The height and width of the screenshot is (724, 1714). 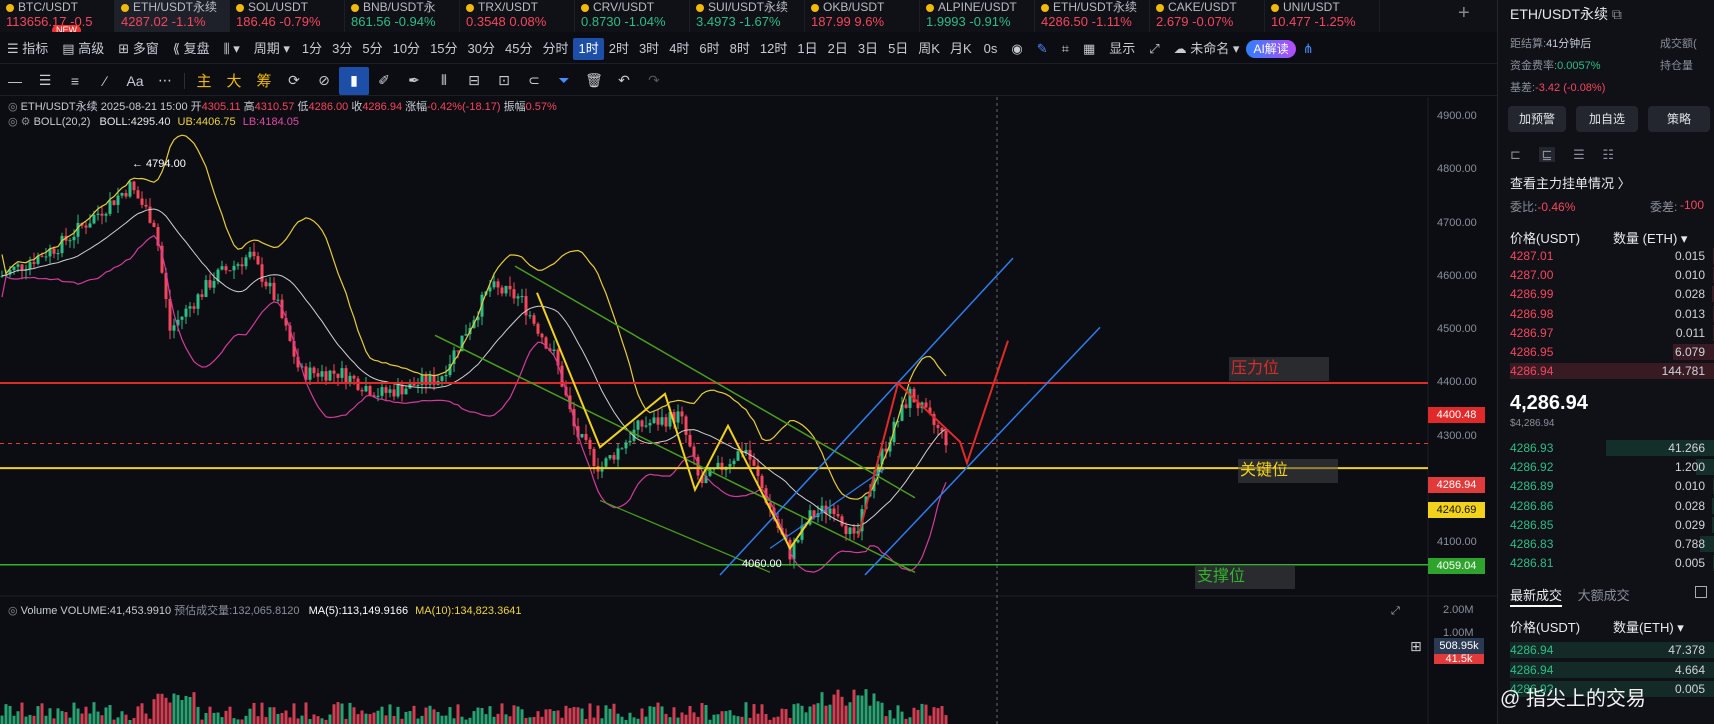 What do you see at coordinates (83, 49) in the screenshot?
I see `advanced-button: ▤ 高级` at bounding box center [83, 49].